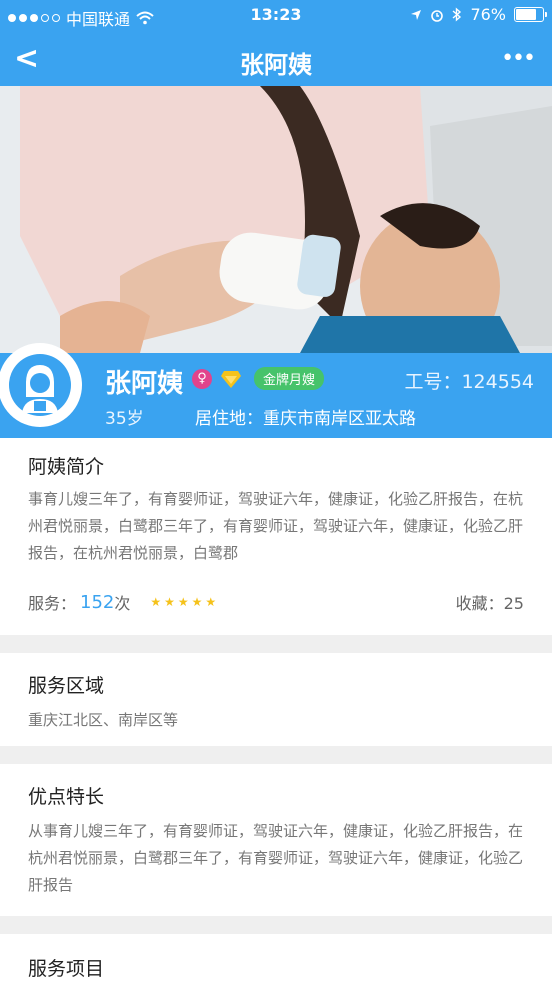 The image size is (552, 996). I want to click on favorites-count: 收藏：25, so click(490, 602).